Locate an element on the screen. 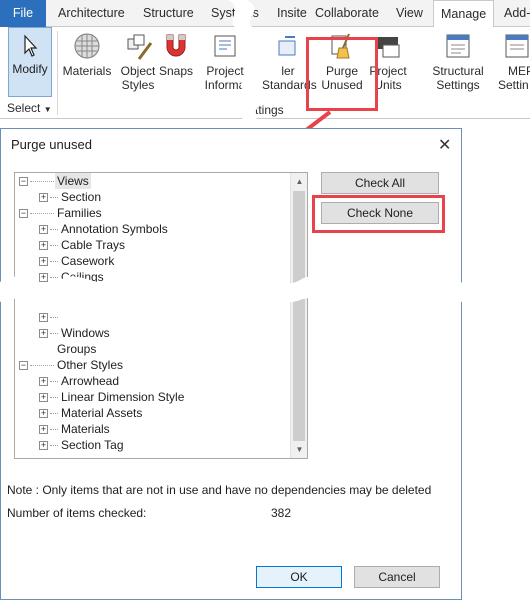  check-all-button: Check All is located at coordinates (380, 183).